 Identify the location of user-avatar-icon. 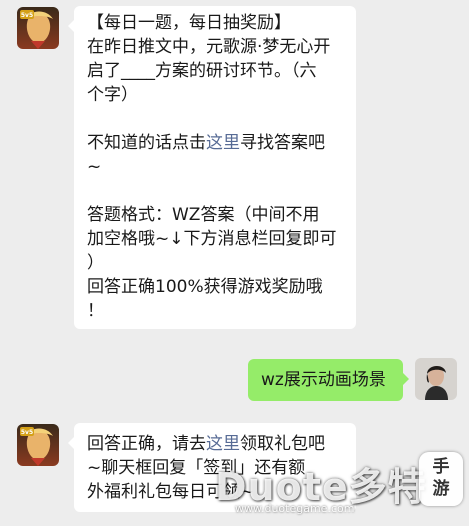
(436, 379).